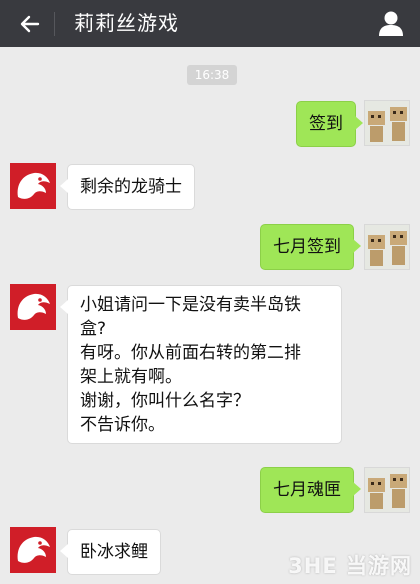 The height and width of the screenshot is (584, 420). What do you see at coordinates (310, 490) in the screenshot?
I see `message-bubble-sent: 七月魂匣` at bounding box center [310, 490].